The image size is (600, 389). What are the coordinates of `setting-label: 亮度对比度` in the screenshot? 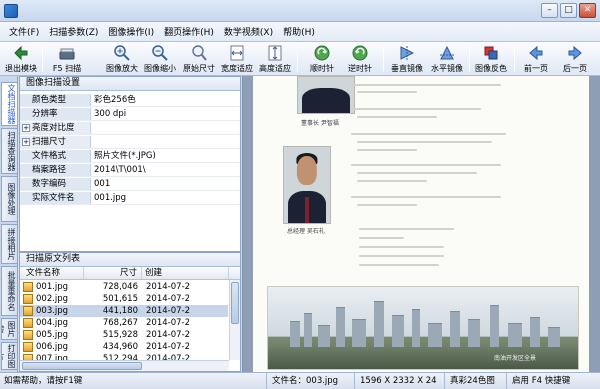 It's located at (53, 128).